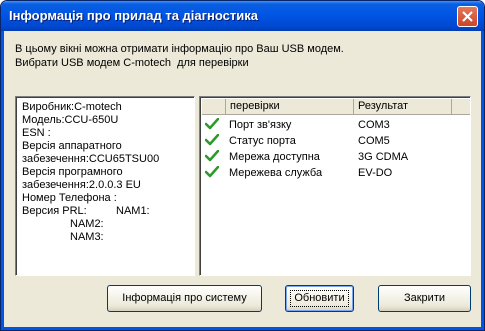 This screenshot has height=331, width=485. I want to click on hw-version-label: Версія аппаратного, so click(72, 146).